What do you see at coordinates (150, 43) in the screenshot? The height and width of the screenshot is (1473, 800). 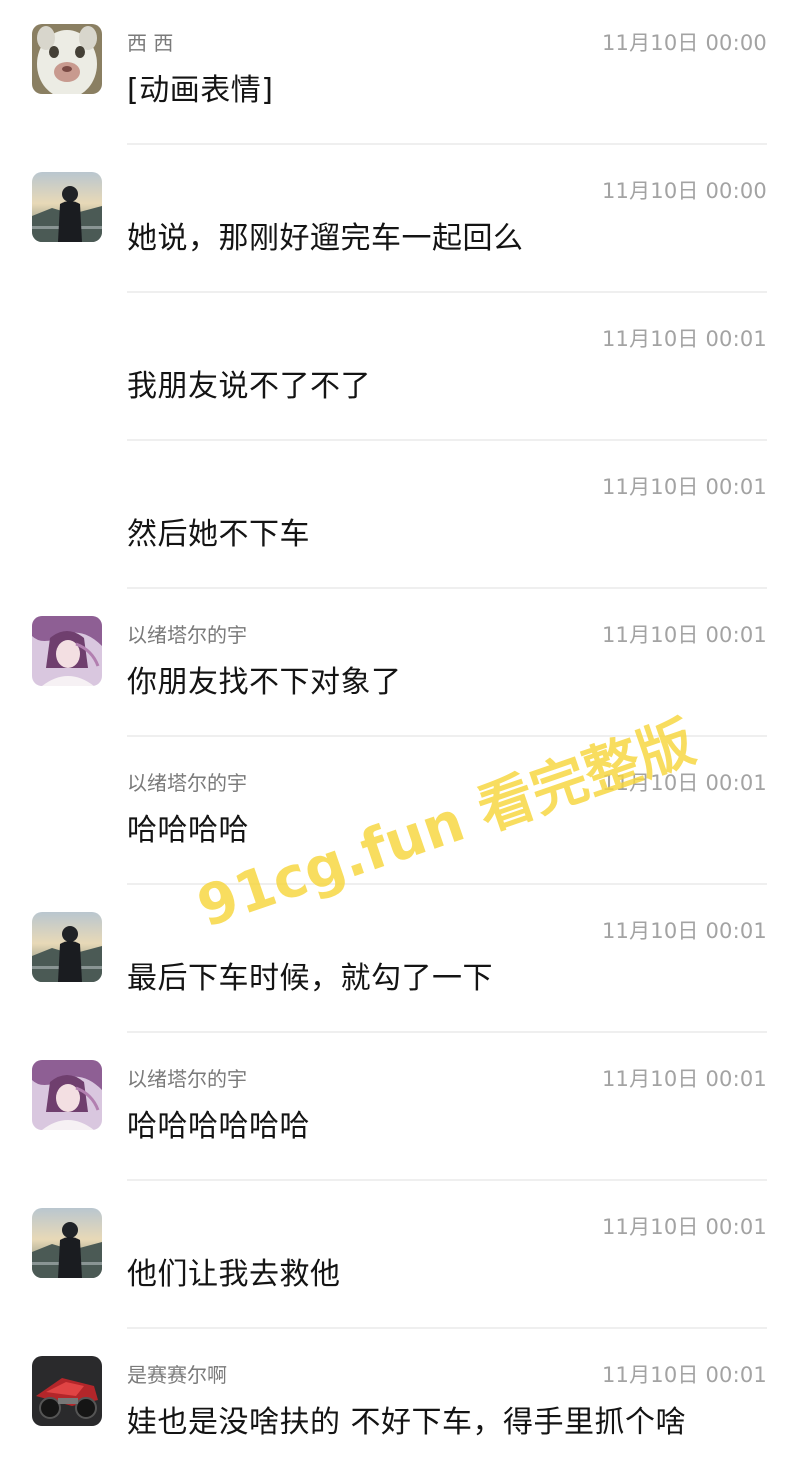 I see `sender-name: 西 西` at bounding box center [150, 43].